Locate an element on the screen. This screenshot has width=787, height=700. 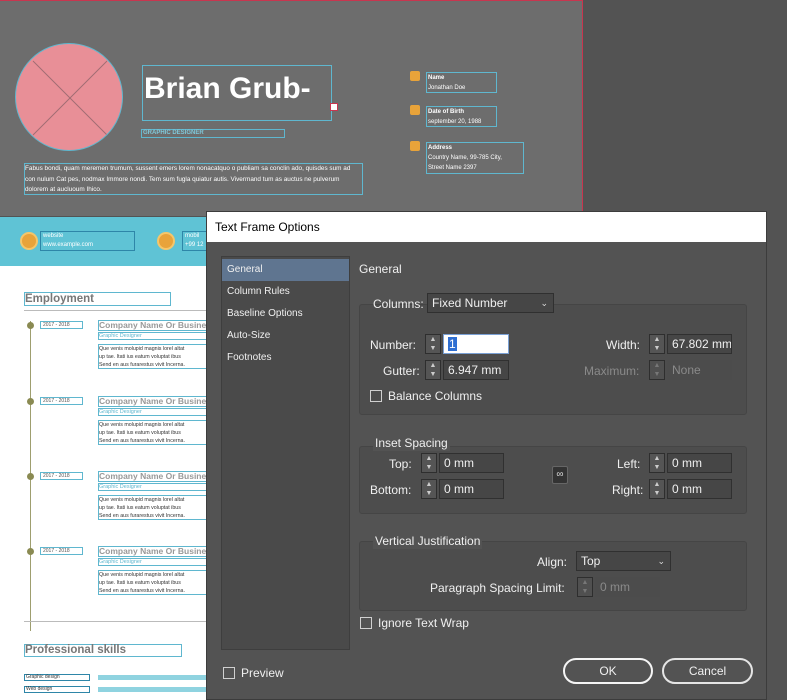
balance-columns-label: Balance Columns is located at coordinates (435, 396).